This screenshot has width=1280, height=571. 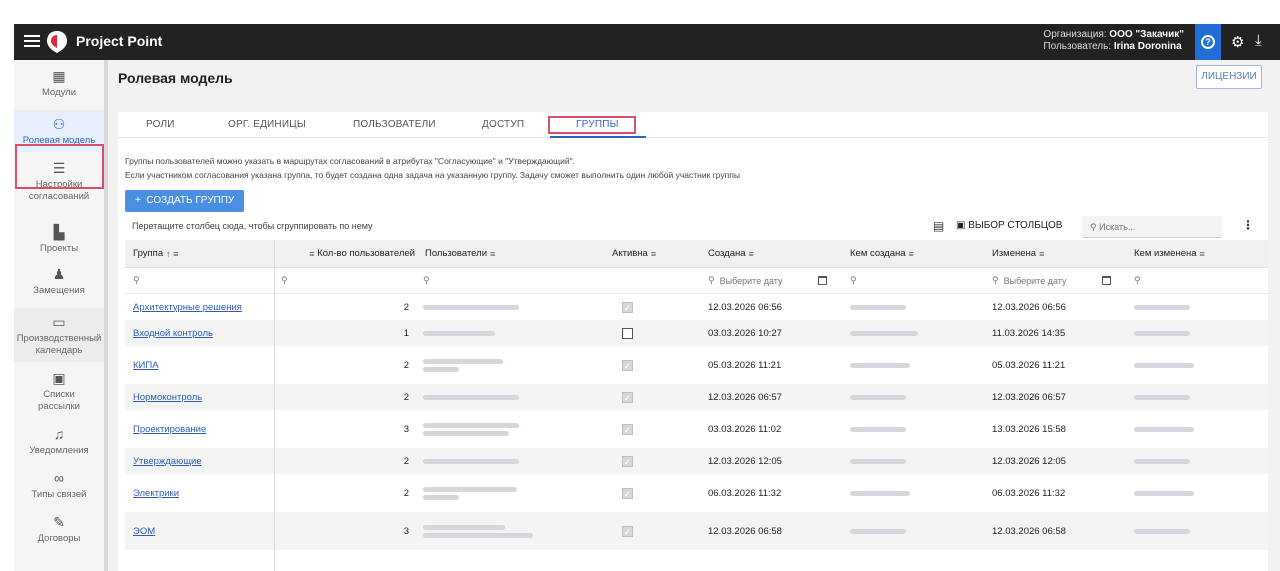 What do you see at coordinates (167, 461) in the screenshot?
I see `group-link: Утверждающие` at bounding box center [167, 461].